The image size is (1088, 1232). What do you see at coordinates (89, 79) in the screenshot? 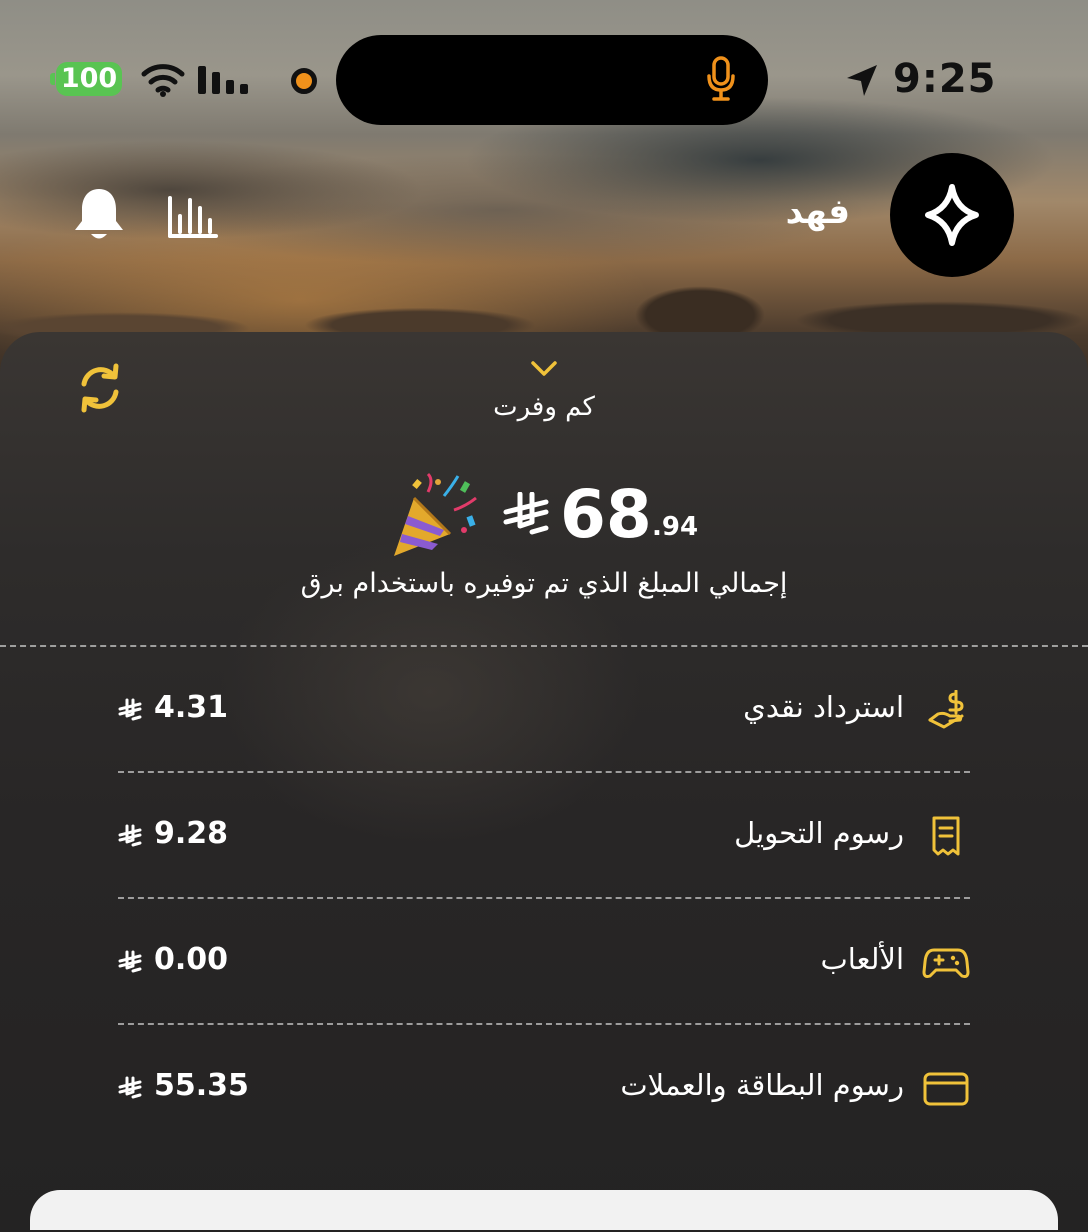
I see `battery-indicator: 100` at bounding box center [89, 79].